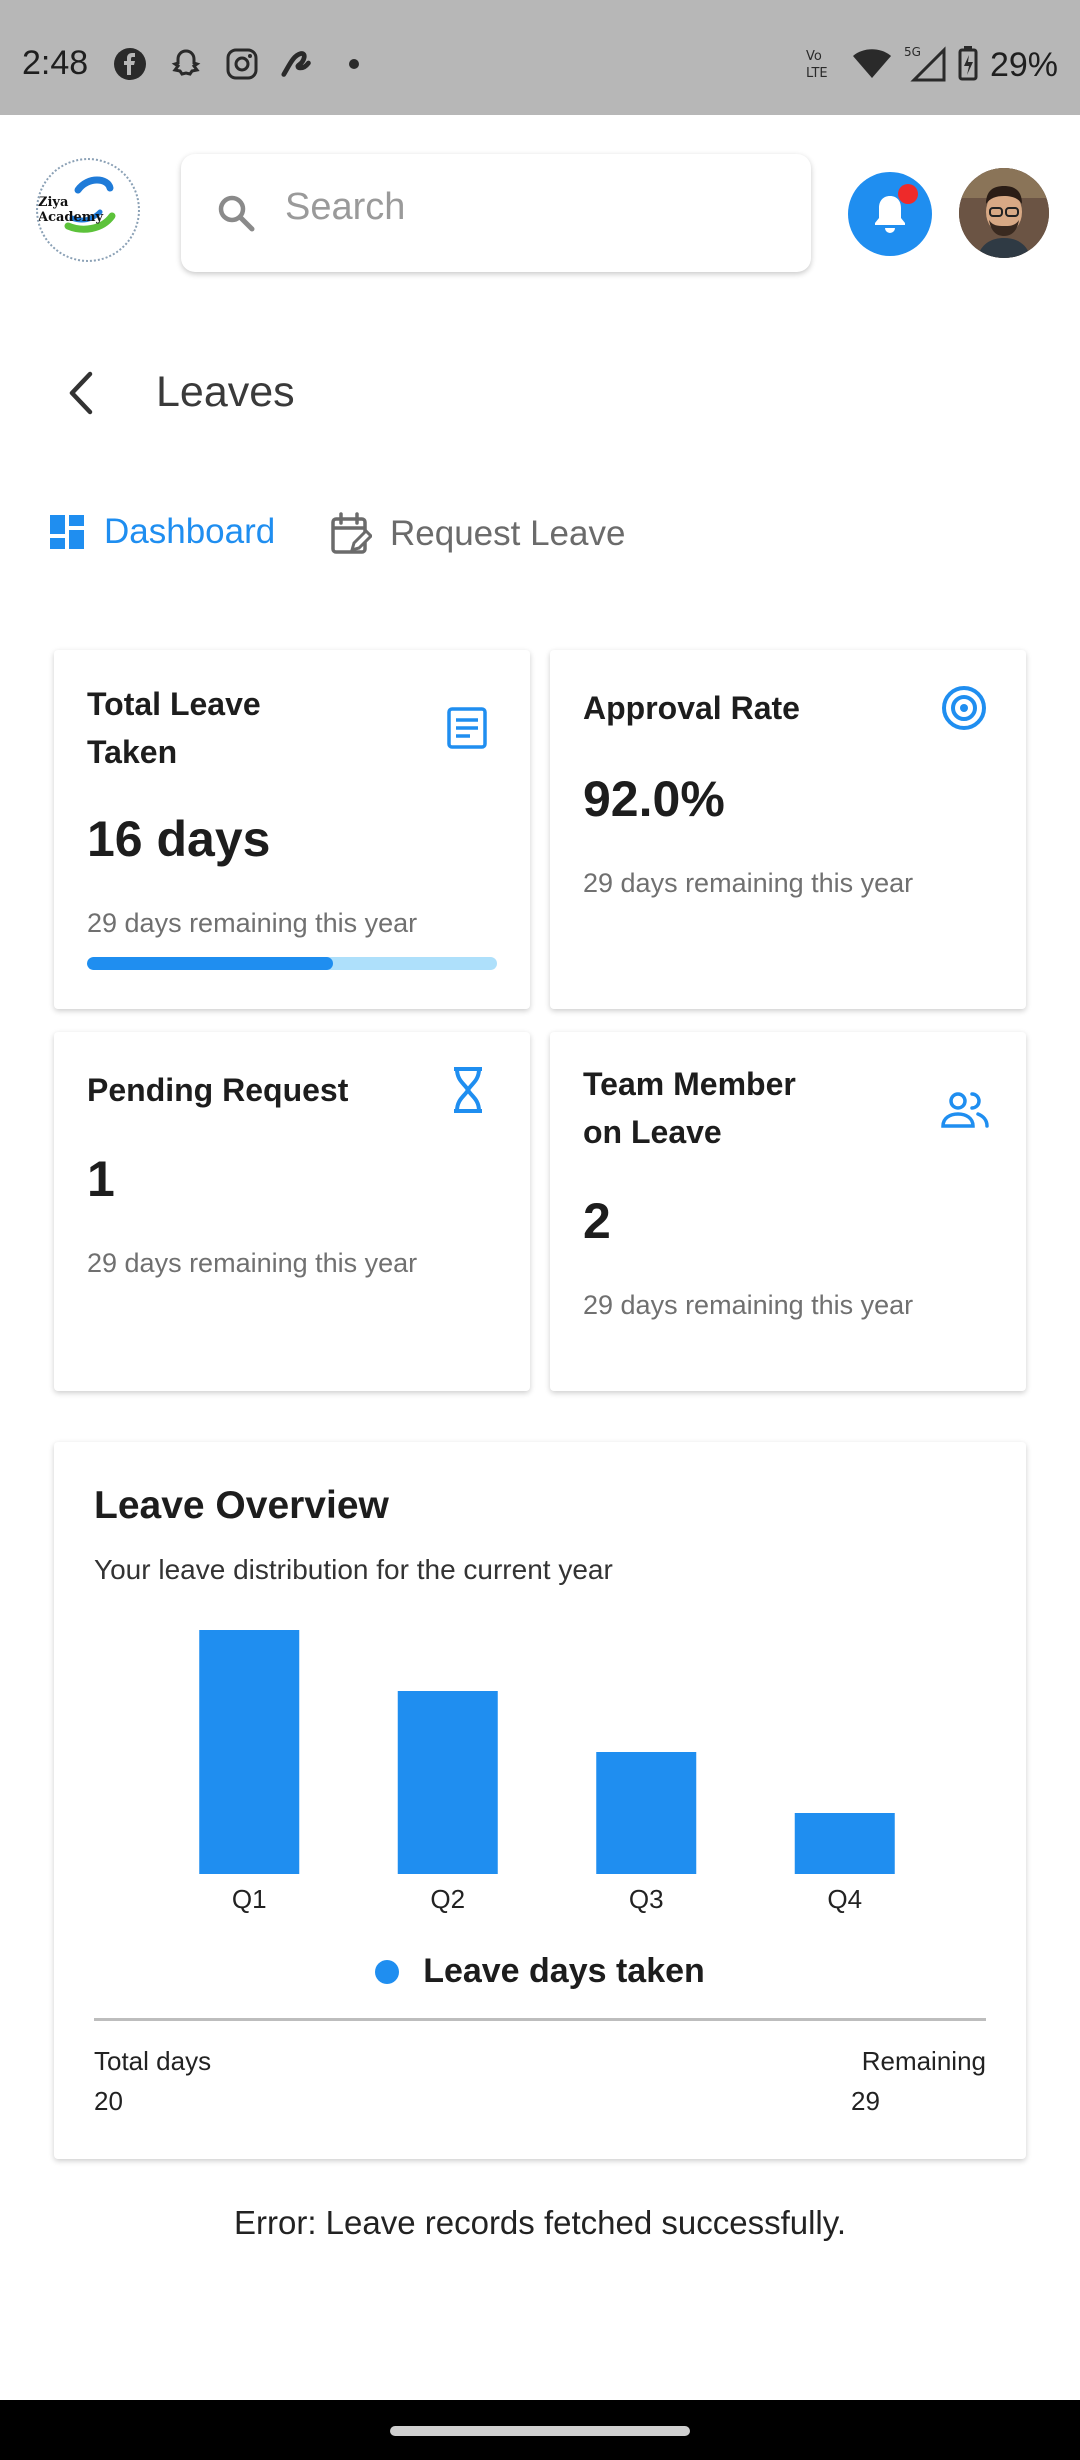 The image size is (1080, 2460). What do you see at coordinates (298, 64) in the screenshot?
I see `app-icon` at bounding box center [298, 64].